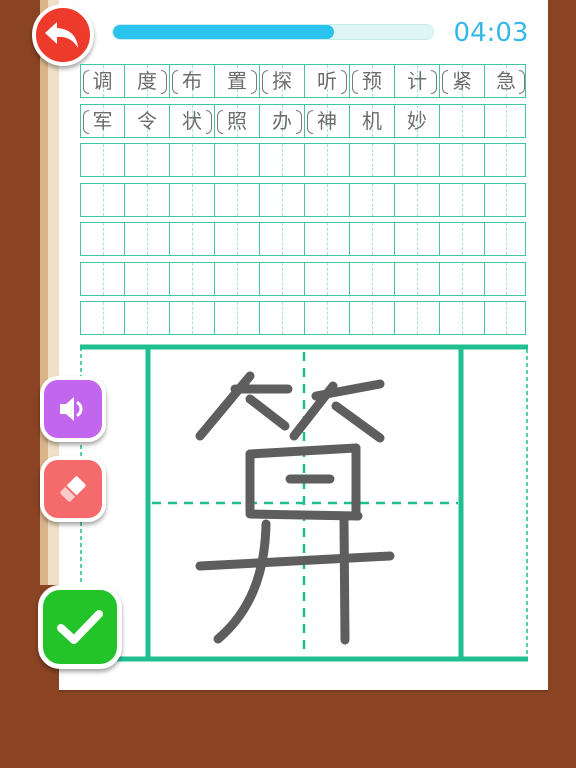 The width and height of the screenshot is (576, 768). What do you see at coordinates (372, 81) in the screenshot?
I see `word-grid-cell: 预` at bounding box center [372, 81].